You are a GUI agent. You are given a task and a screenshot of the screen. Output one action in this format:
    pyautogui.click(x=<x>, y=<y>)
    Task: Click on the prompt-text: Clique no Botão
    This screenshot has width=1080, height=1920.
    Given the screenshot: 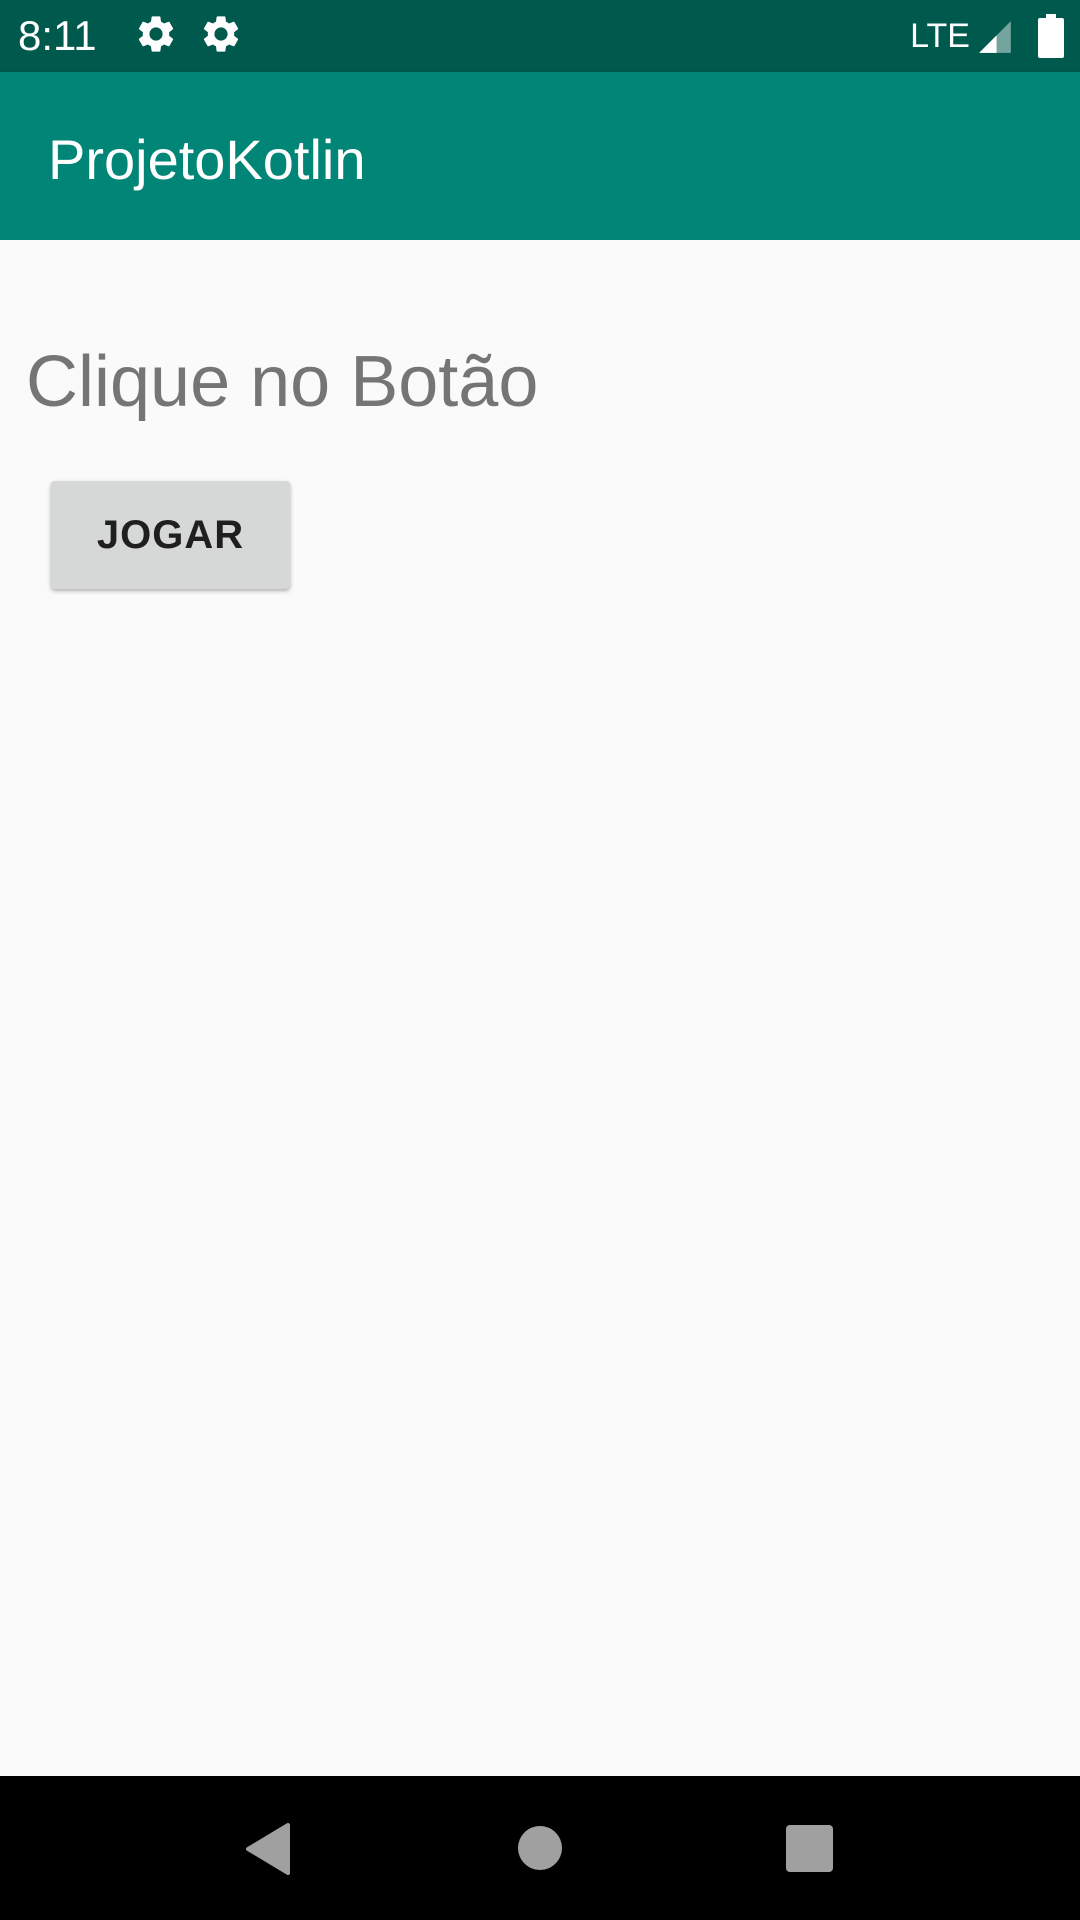 What is the action you would take?
    pyautogui.click(x=282, y=382)
    